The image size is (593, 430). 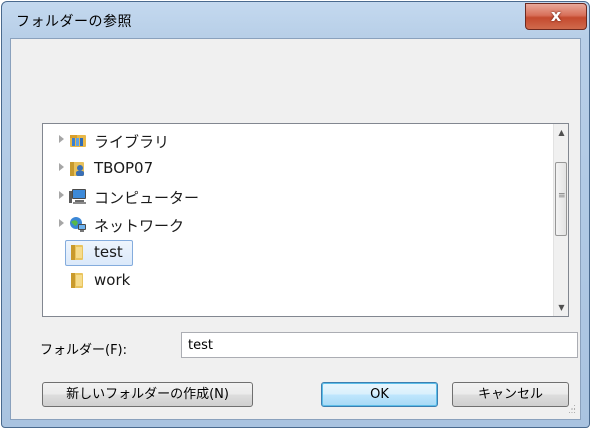 What do you see at coordinates (132, 142) in the screenshot?
I see `tree-item-label: ライブラリ` at bounding box center [132, 142].